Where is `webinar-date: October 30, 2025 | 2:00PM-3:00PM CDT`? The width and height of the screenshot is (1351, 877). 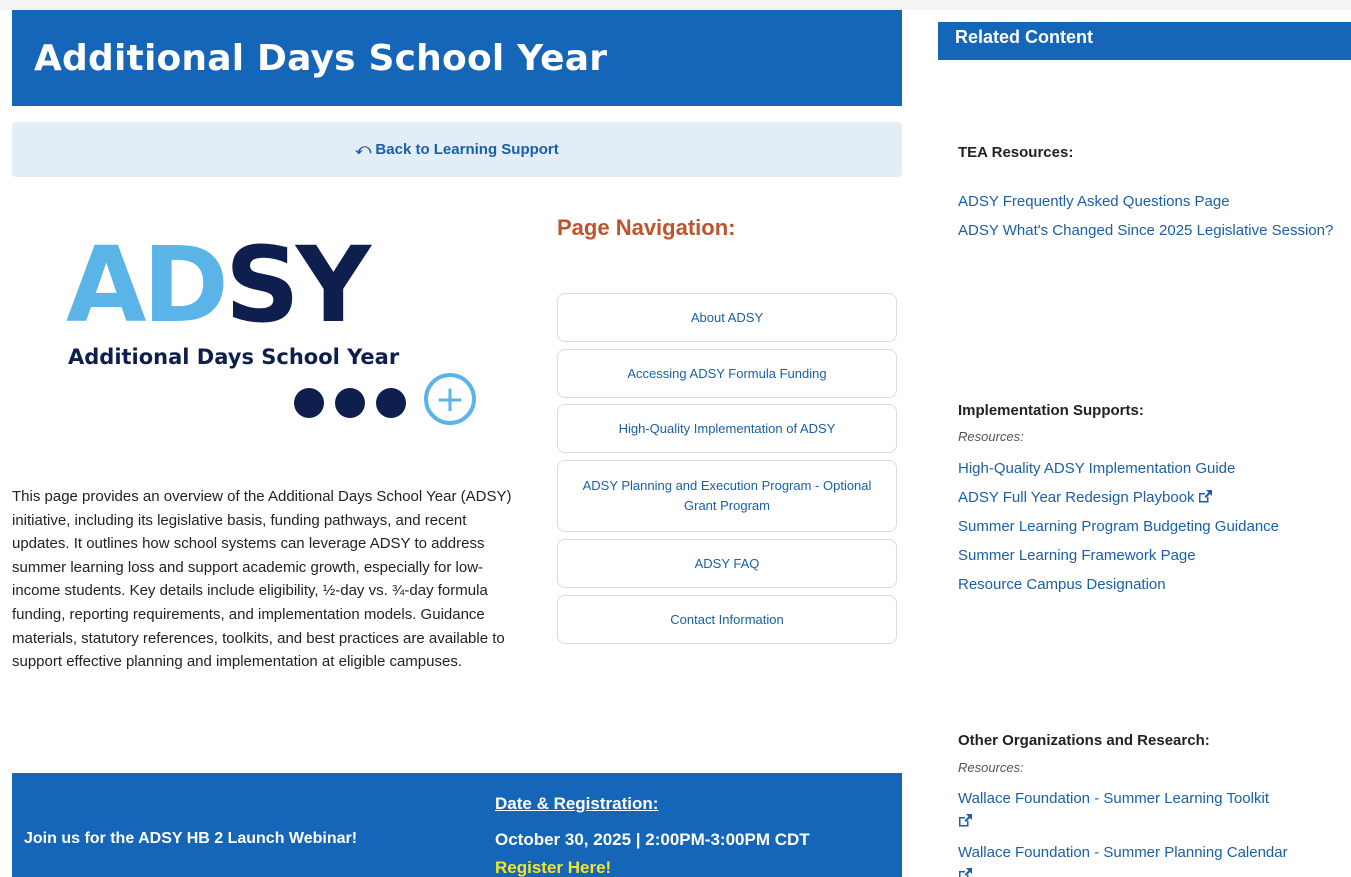
webinar-date: October 30, 2025 | 2:00PM-3:00PM CDT is located at coordinates (652, 839).